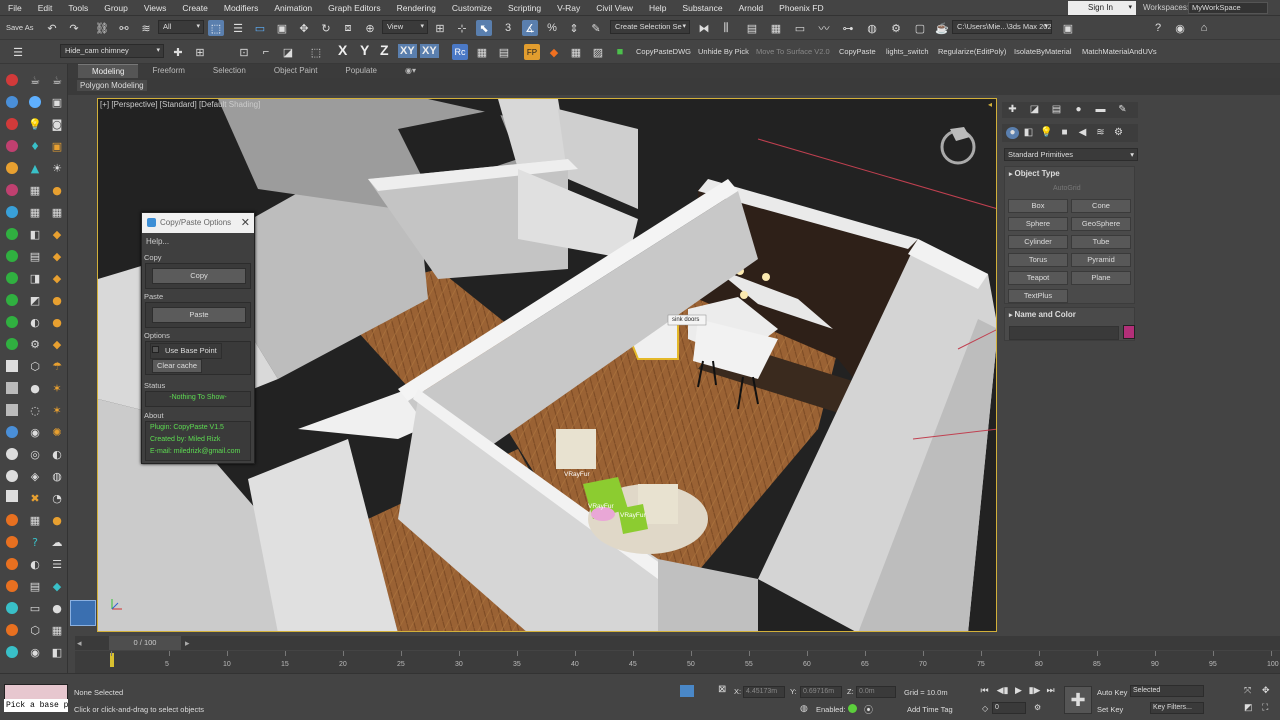 Image resolution: width=1280 pixels, height=720 pixels. What do you see at coordinates (1100, 133) in the screenshot?
I see `space-warps-icon: ≋` at bounding box center [1100, 133].